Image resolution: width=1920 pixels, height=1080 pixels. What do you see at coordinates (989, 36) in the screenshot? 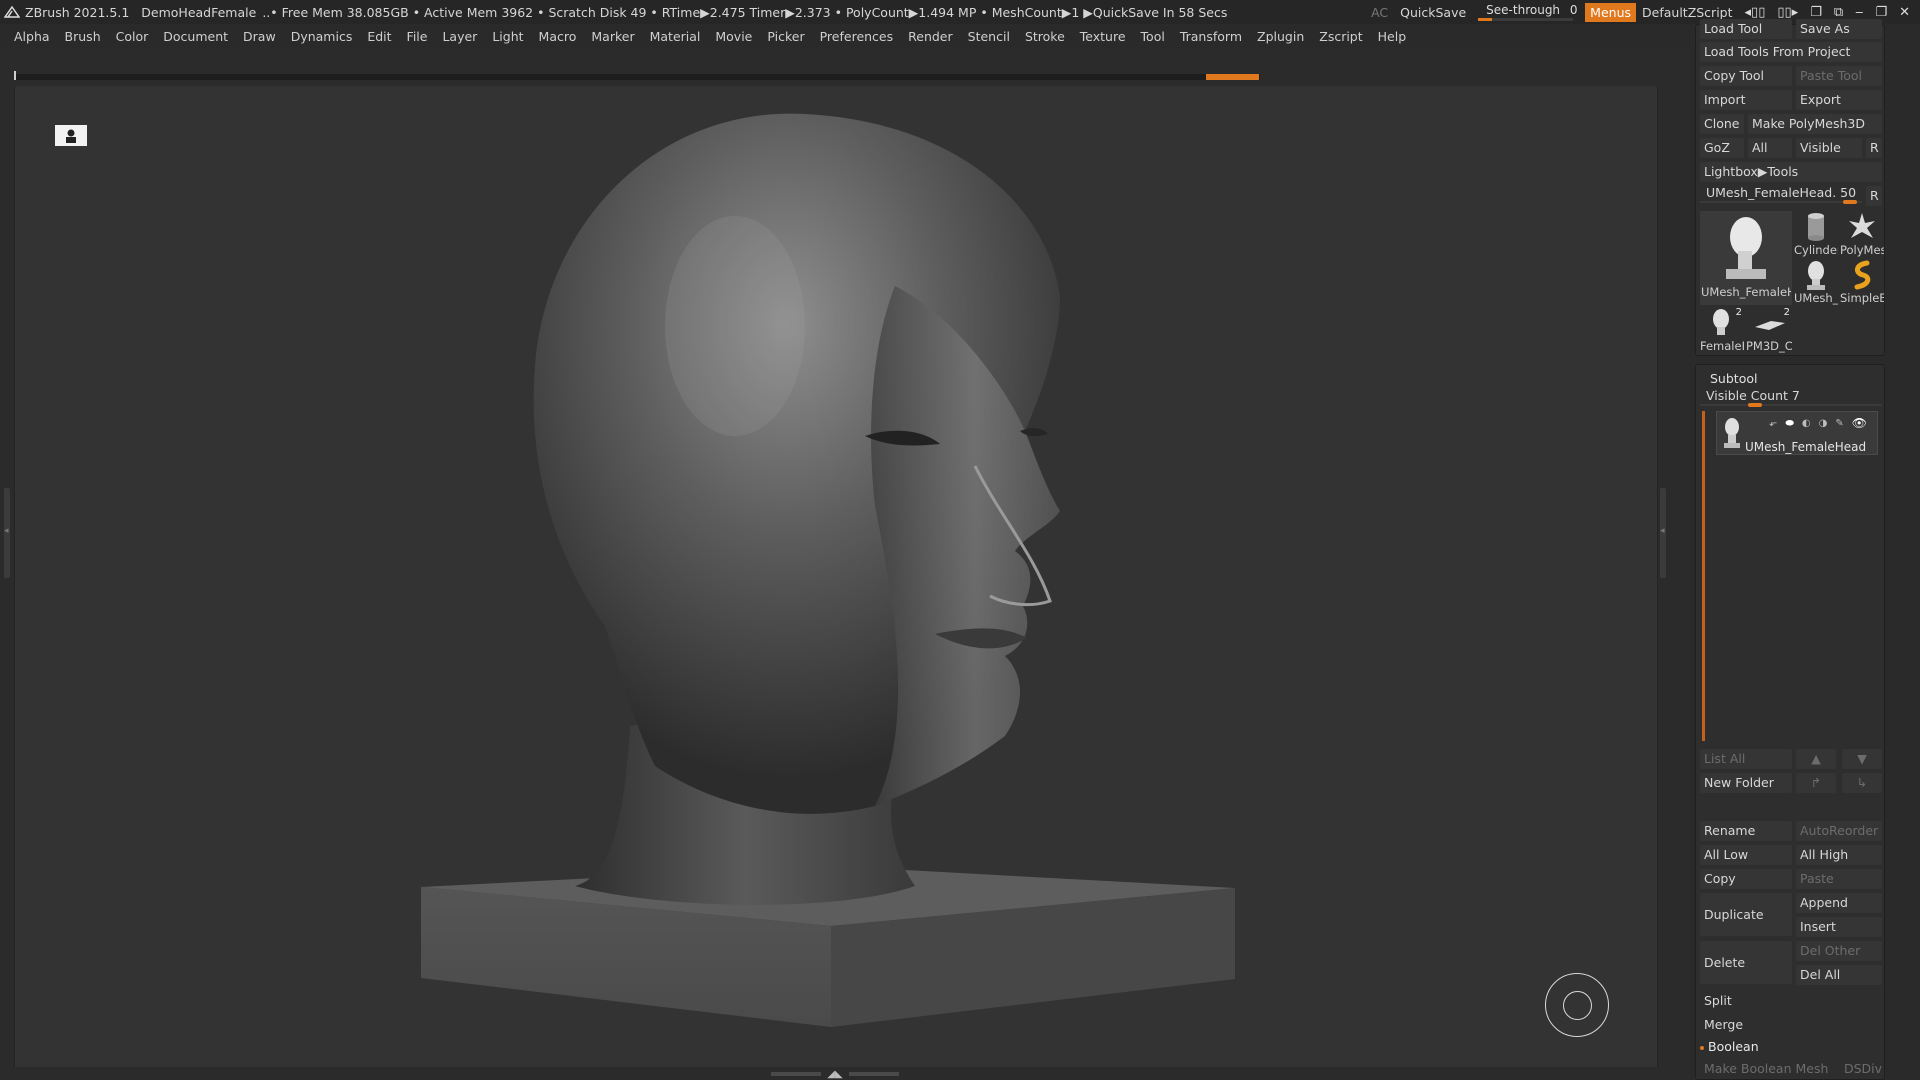
I see `menu-stencil: Stencil` at bounding box center [989, 36].